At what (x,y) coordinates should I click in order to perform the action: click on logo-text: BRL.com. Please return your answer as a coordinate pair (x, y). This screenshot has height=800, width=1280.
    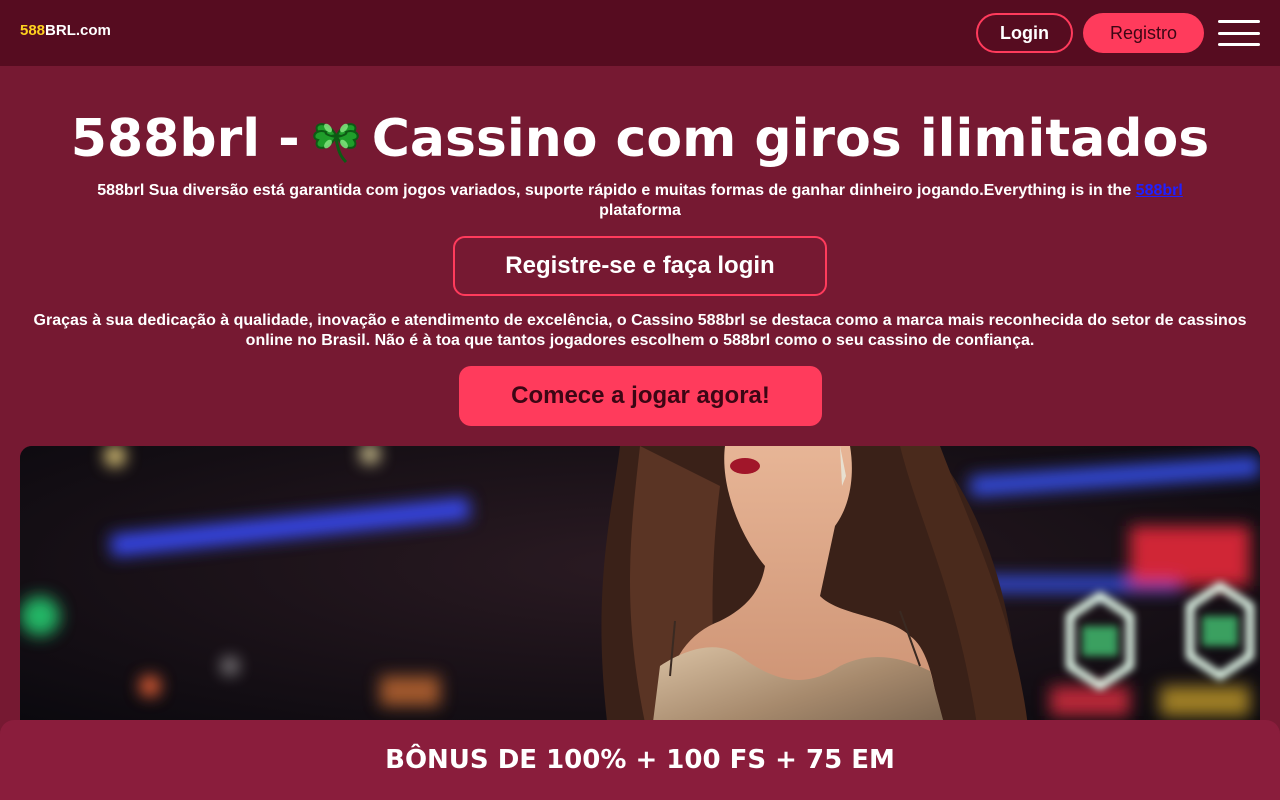
    Looking at the image, I should click on (78, 30).